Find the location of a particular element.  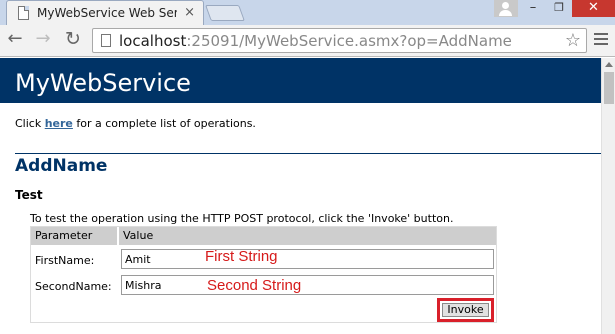

invoke-button: Invoke is located at coordinates (465, 310).